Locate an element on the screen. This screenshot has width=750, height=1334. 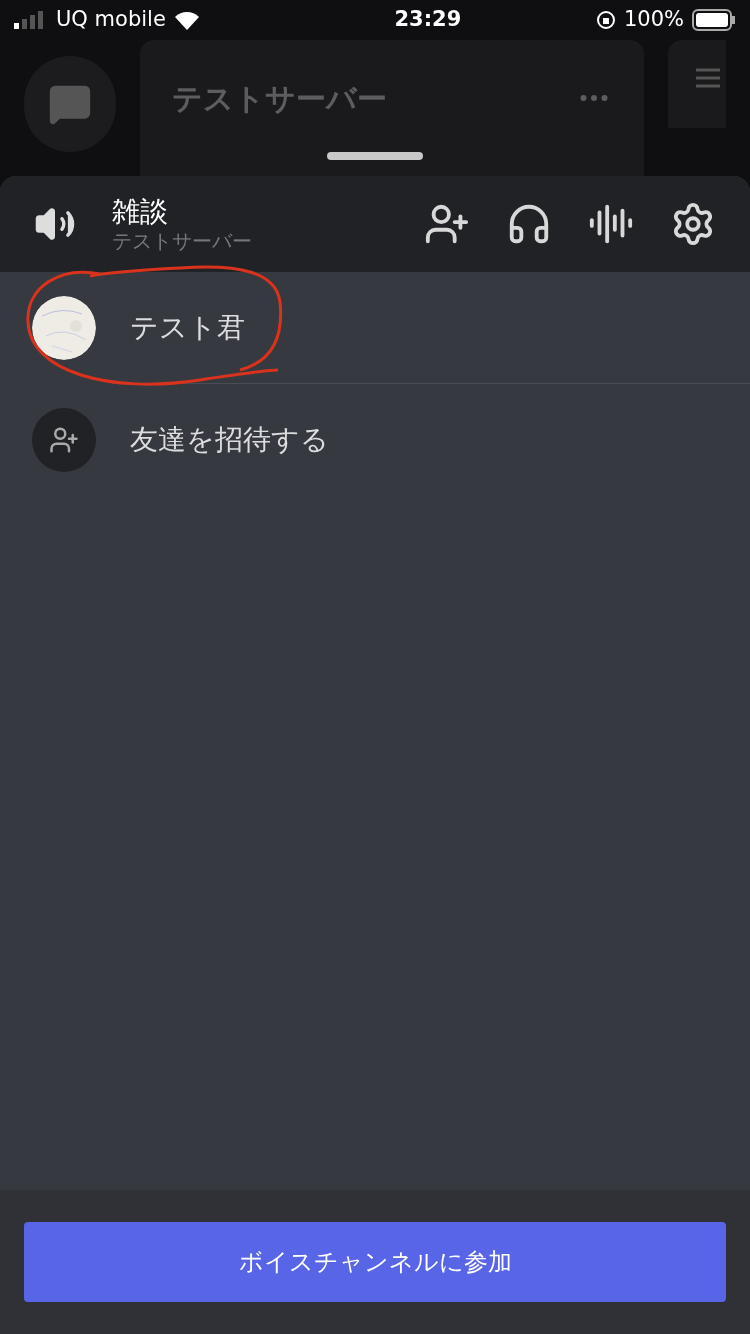
join-voice-button: ボイスチャンネルに参加 is located at coordinates (375, 1262).